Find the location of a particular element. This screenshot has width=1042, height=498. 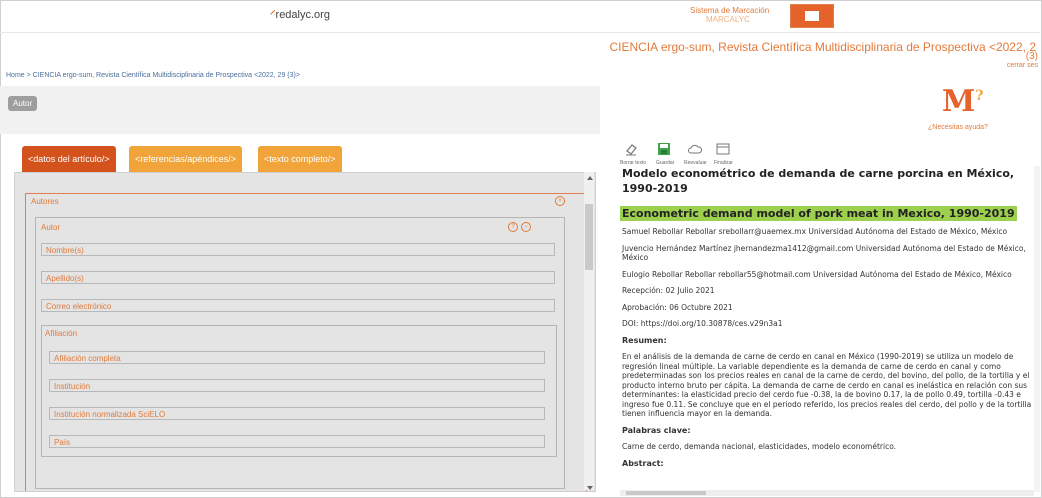

header-divider is located at coordinates (520, 32).